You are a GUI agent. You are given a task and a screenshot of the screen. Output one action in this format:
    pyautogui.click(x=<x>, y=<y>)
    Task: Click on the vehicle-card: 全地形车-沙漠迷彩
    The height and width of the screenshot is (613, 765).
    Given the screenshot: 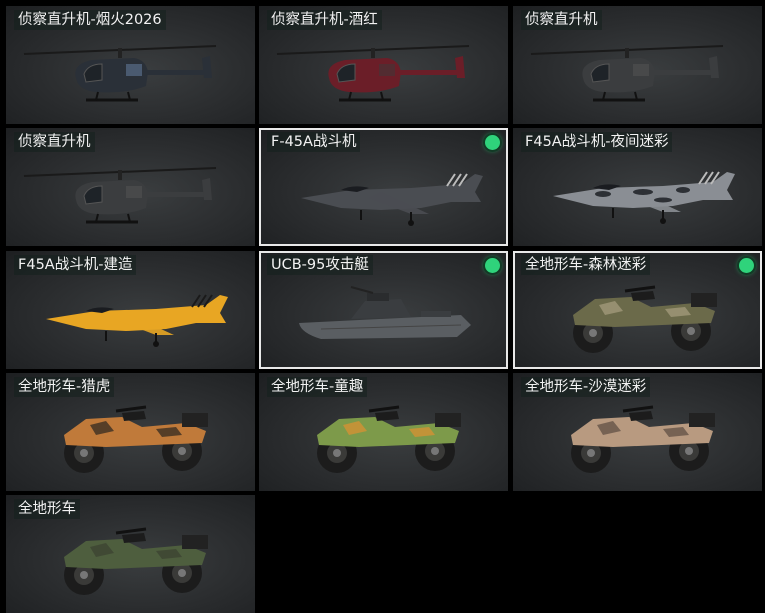 What is the action you would take?
    pyautogui.click(x=637, y=432)
    